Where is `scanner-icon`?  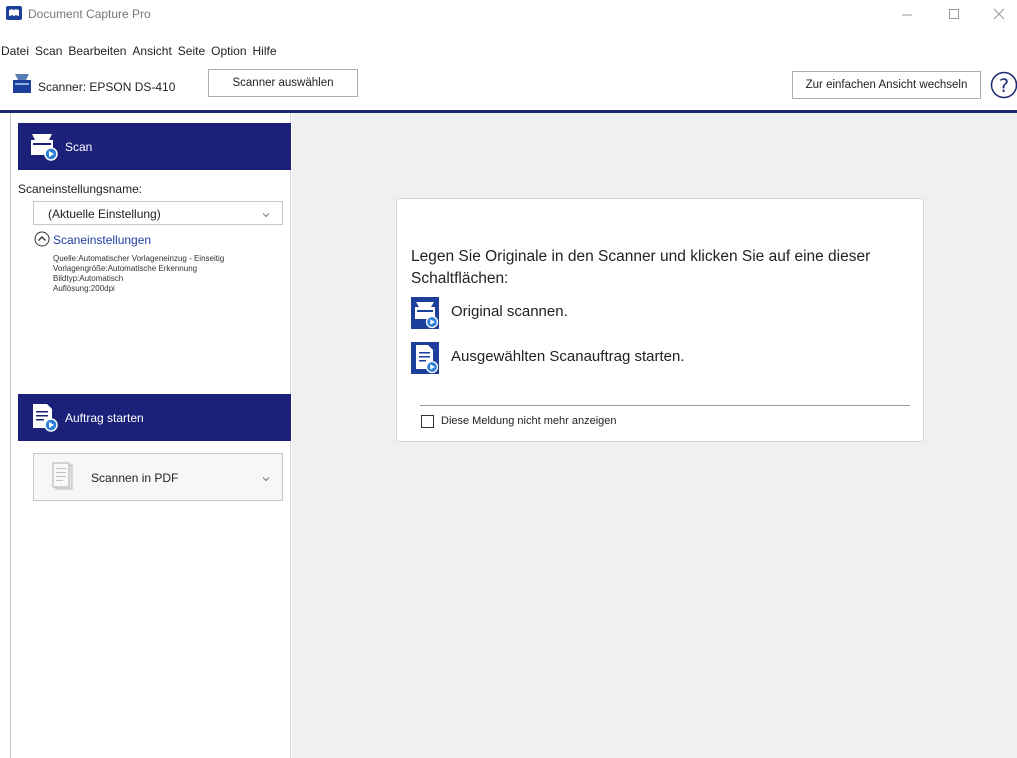 scanner-icon is located at coordinates (22, 84).